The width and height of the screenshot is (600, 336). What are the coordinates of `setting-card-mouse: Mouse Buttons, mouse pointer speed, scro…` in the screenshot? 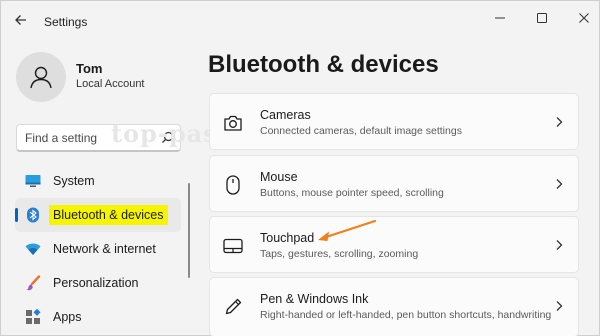 It's located at (394, 183).